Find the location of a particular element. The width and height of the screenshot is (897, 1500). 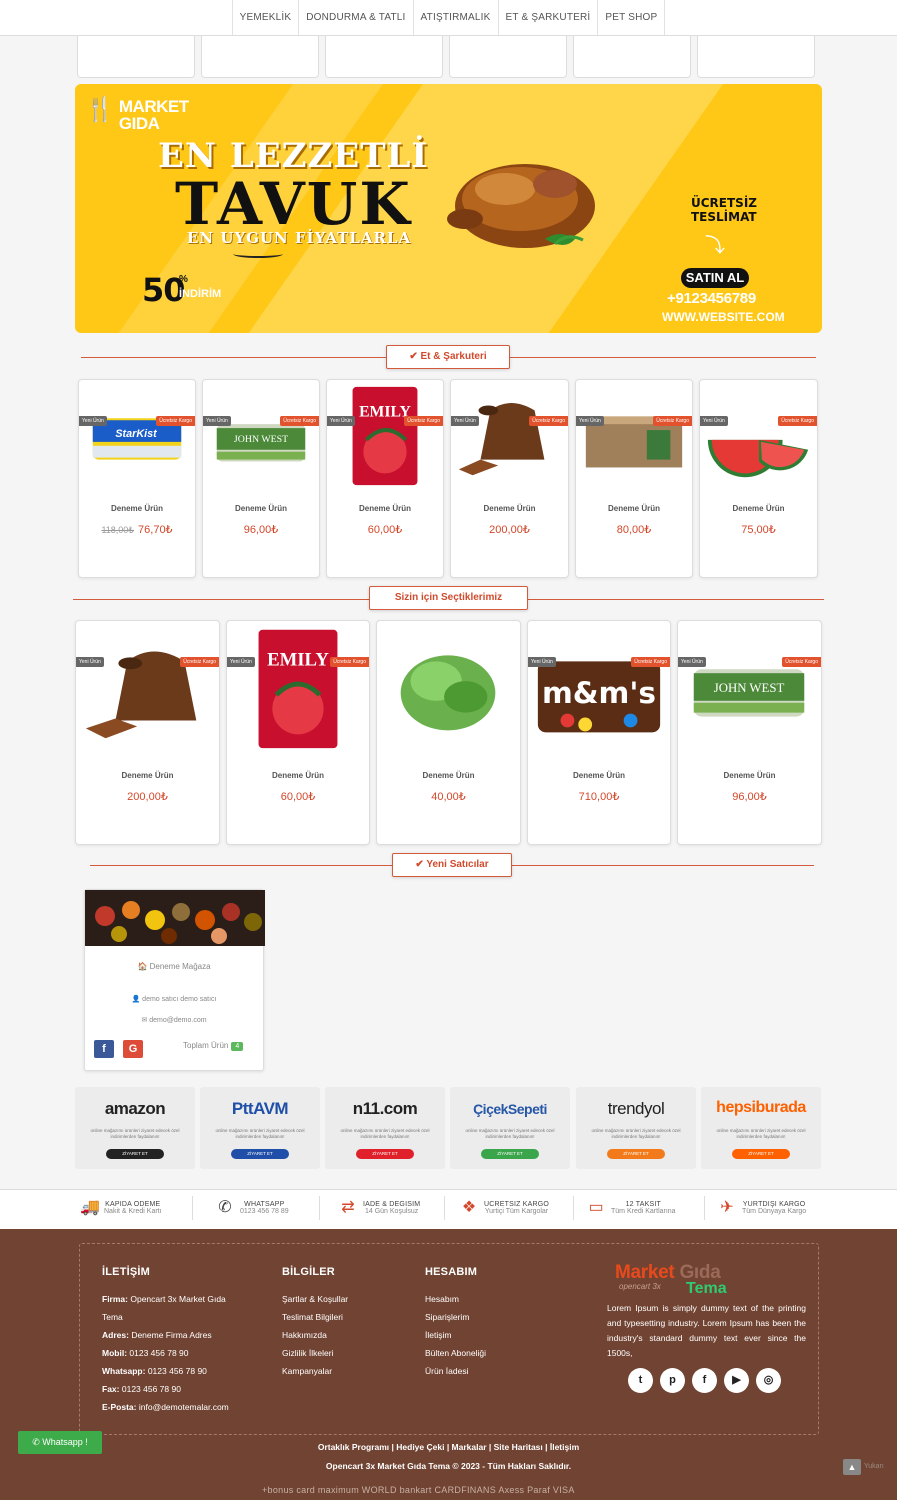

pinterest-icon: p is located at coordinates (672, 1380).